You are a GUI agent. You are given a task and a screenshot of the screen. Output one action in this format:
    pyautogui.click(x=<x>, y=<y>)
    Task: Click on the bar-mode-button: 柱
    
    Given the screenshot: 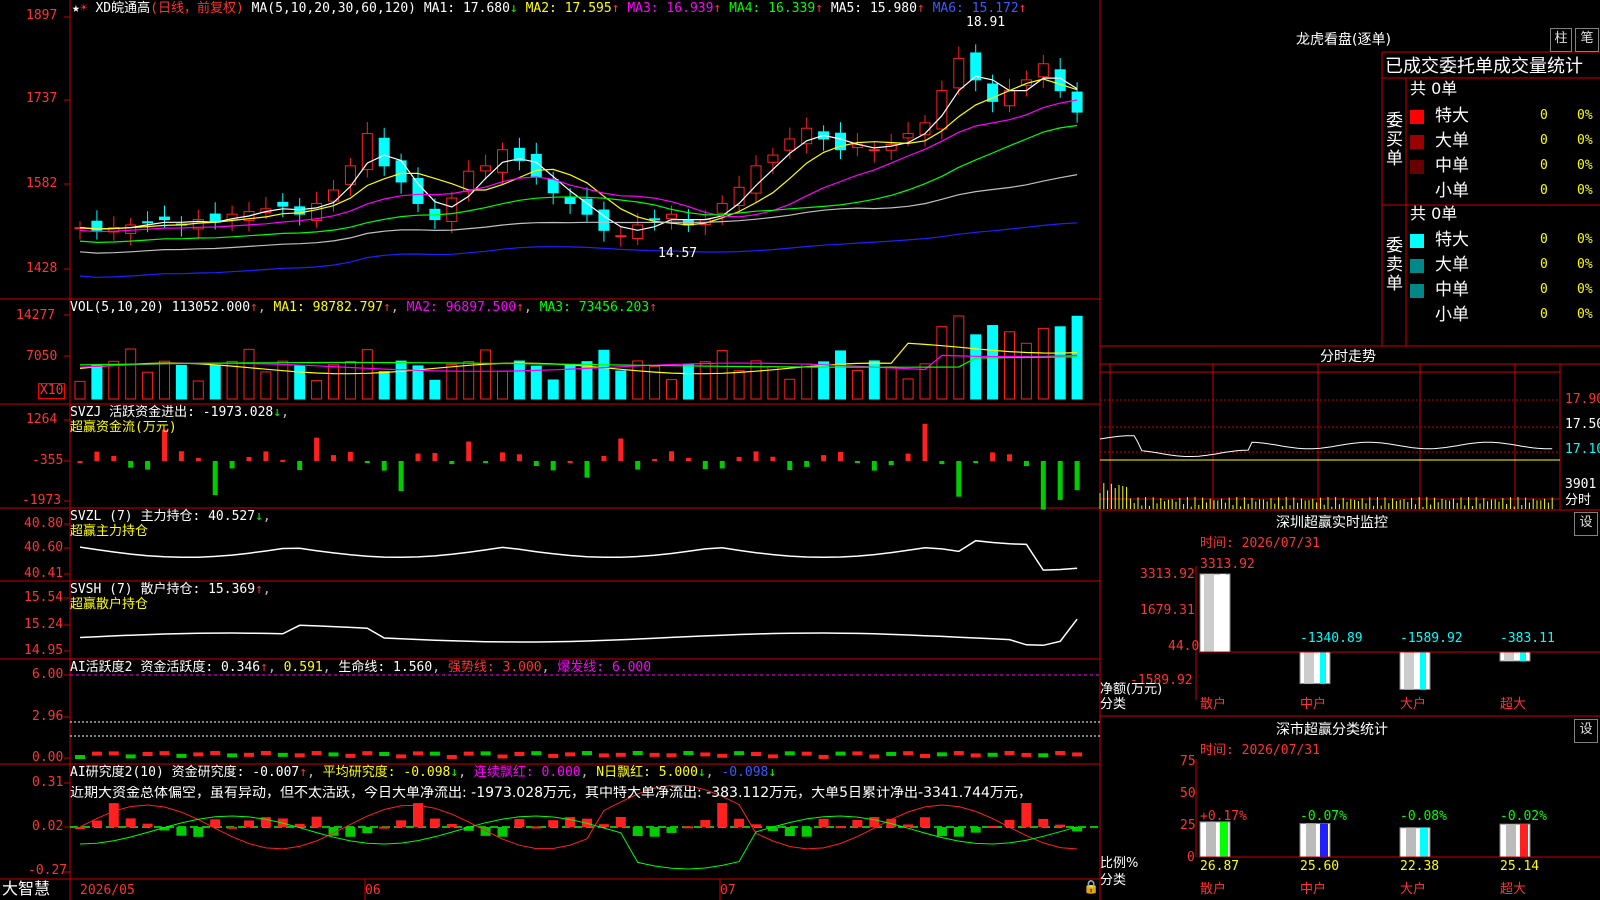 What is the action you would take?
    pyautogui.click(x=1561, y=40)
    